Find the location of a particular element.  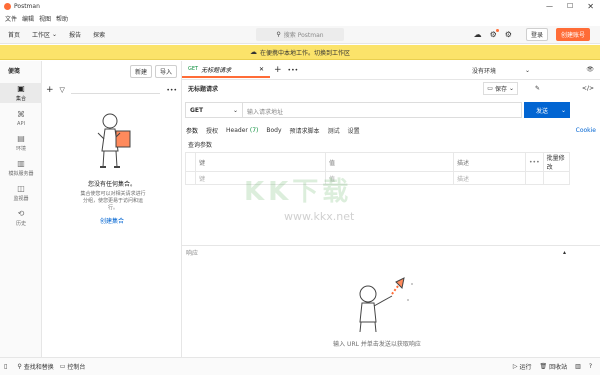

collections-icon: ▣ is located at coordinates (21, 88).